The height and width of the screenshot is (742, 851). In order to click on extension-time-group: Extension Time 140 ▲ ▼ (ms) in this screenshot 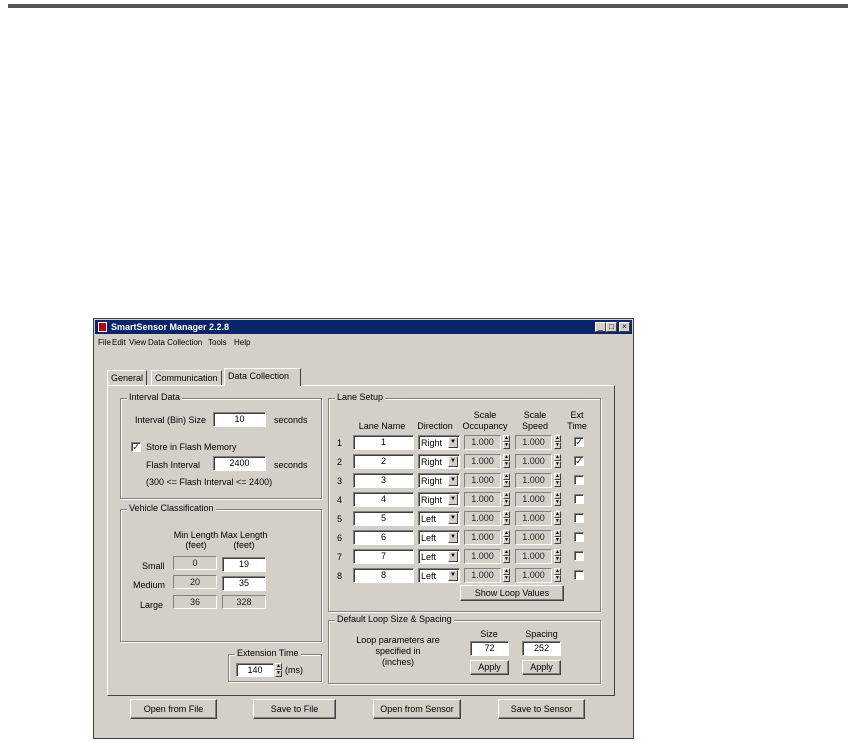, I will do `click(275, 665)`.